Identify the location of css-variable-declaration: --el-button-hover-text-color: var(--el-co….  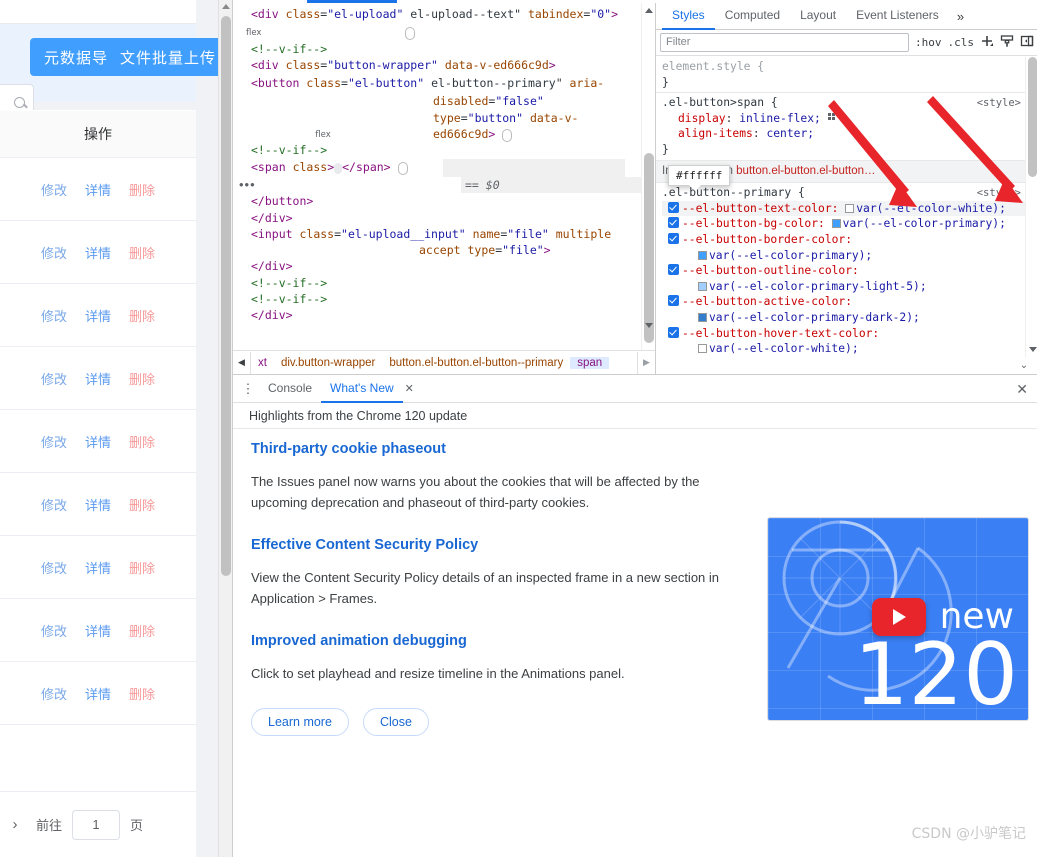
(843, 341).